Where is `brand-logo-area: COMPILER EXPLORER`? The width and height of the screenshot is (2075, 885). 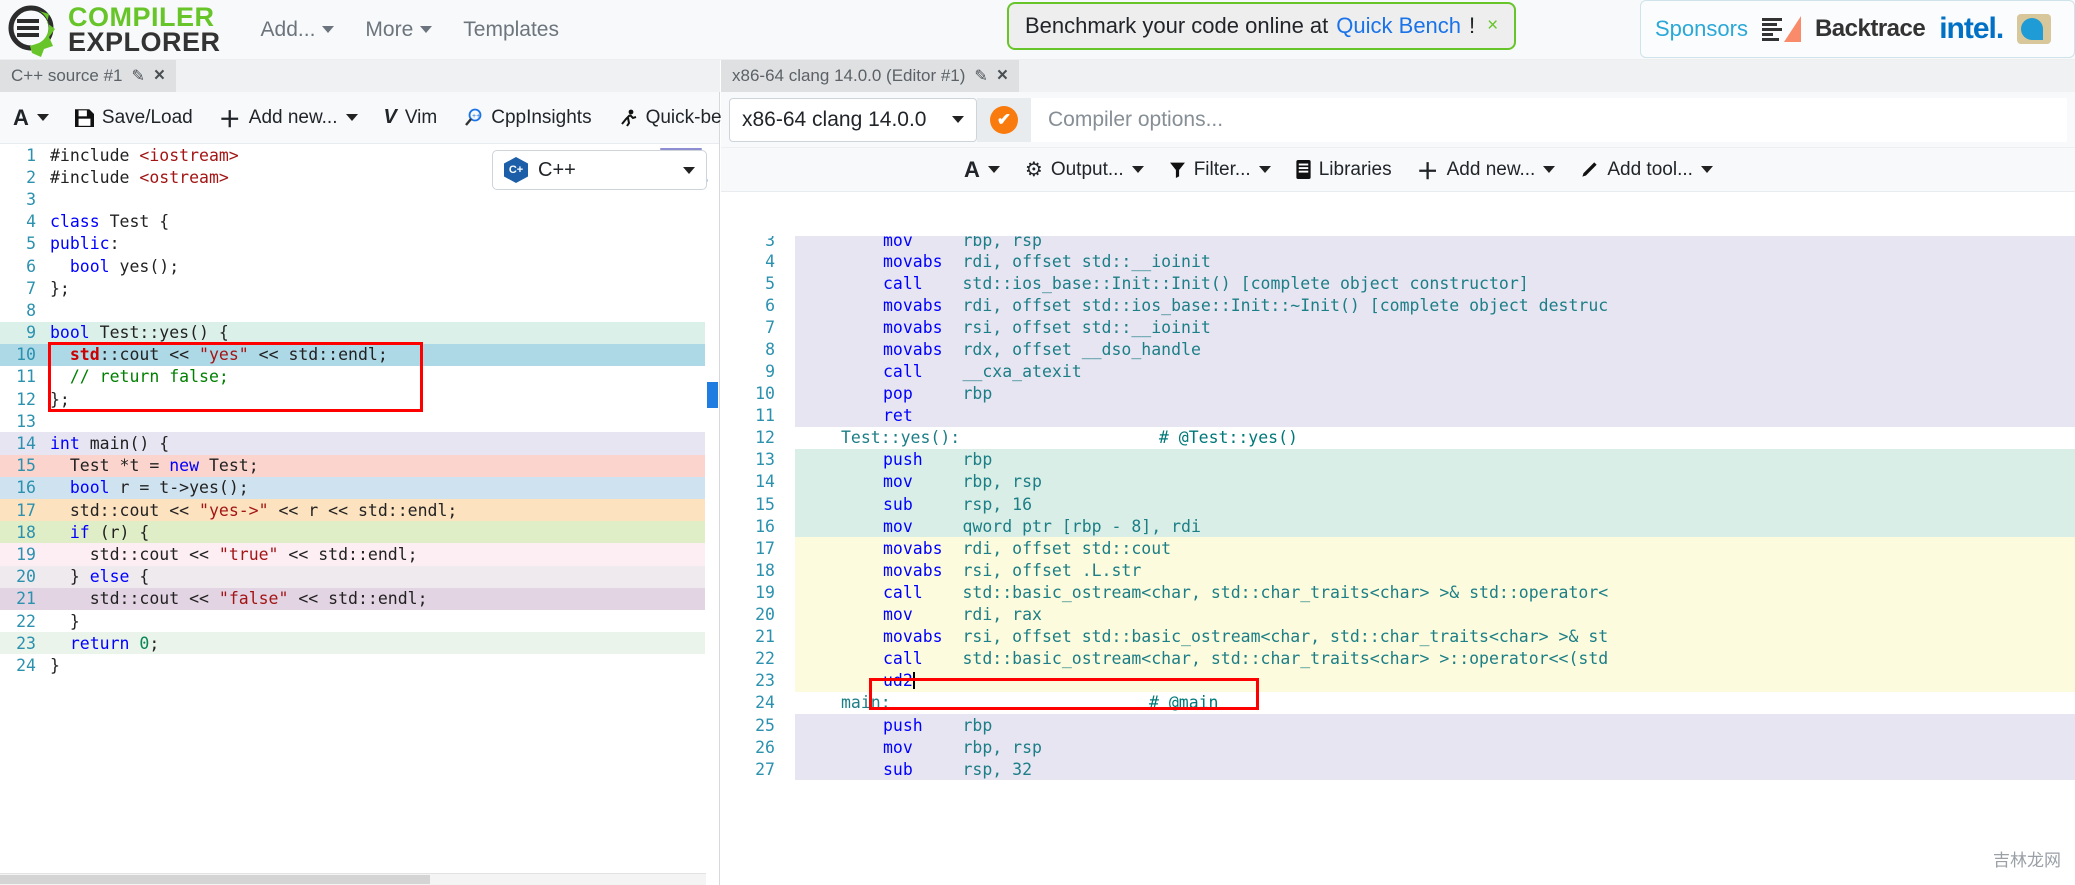
brand-logo-area: COMPILER EXPLORER is located at coordinates (110, 30).